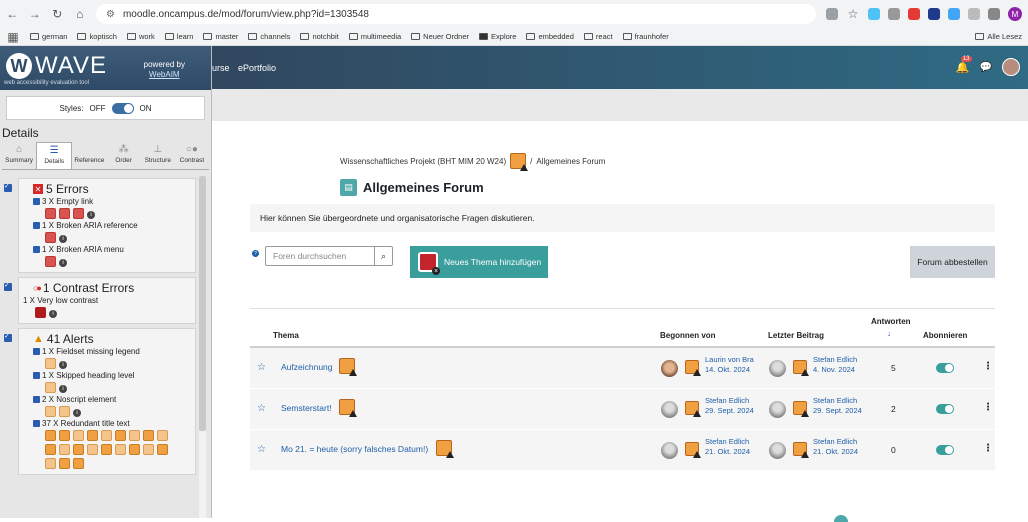 The height and width of the screenshot is (522, 1028). I want to click on bookmark-explore: Explore, so click(497, 36).